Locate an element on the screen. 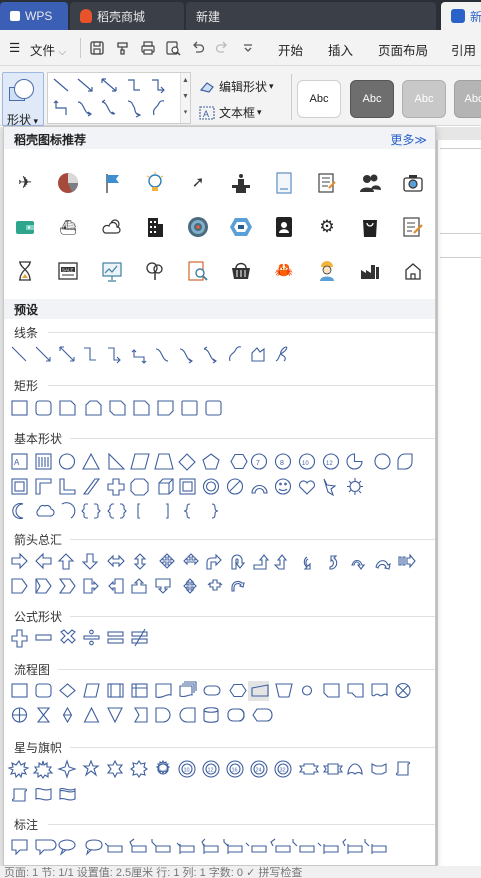  textbox-icon: A is located at coordinates (207, 112).